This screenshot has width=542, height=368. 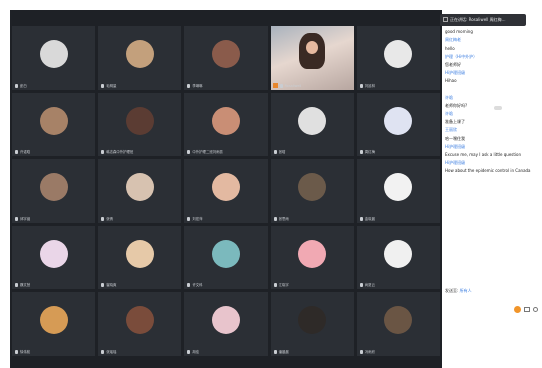 I want to click on participant-tile: 韩志森中外护理班, so click(x=140, y=124).